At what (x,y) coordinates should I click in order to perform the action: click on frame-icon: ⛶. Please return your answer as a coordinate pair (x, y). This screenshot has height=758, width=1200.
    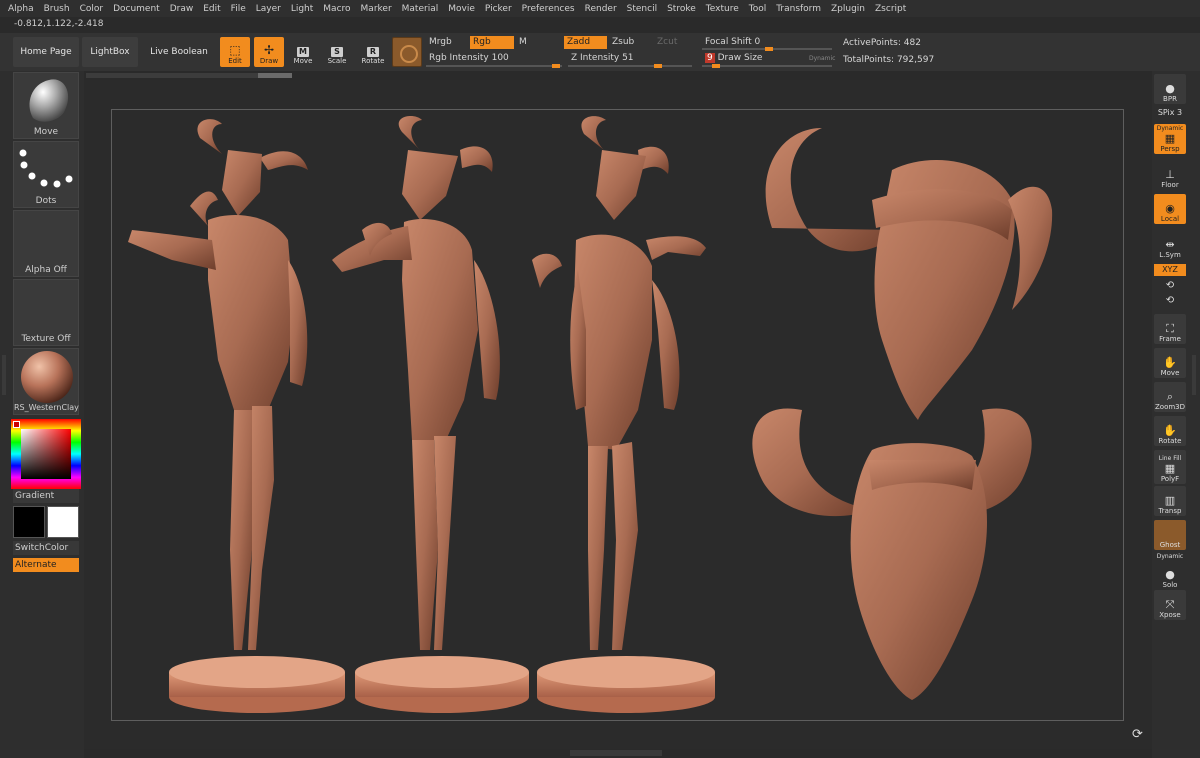
    Looking at the image, I should click on (1170, 328).